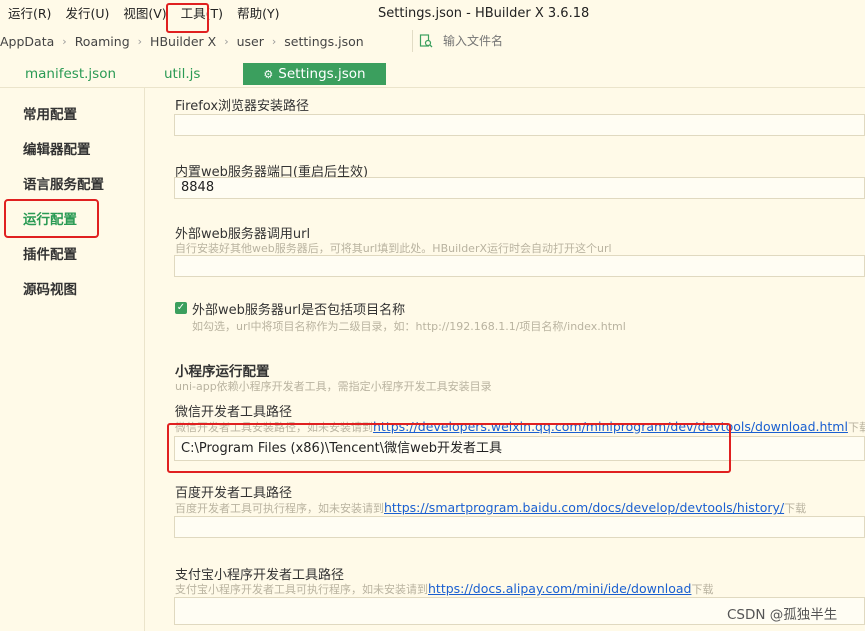 This screenshot has width=865, height=631. I want to click on file-search-input, so click(593, 41).